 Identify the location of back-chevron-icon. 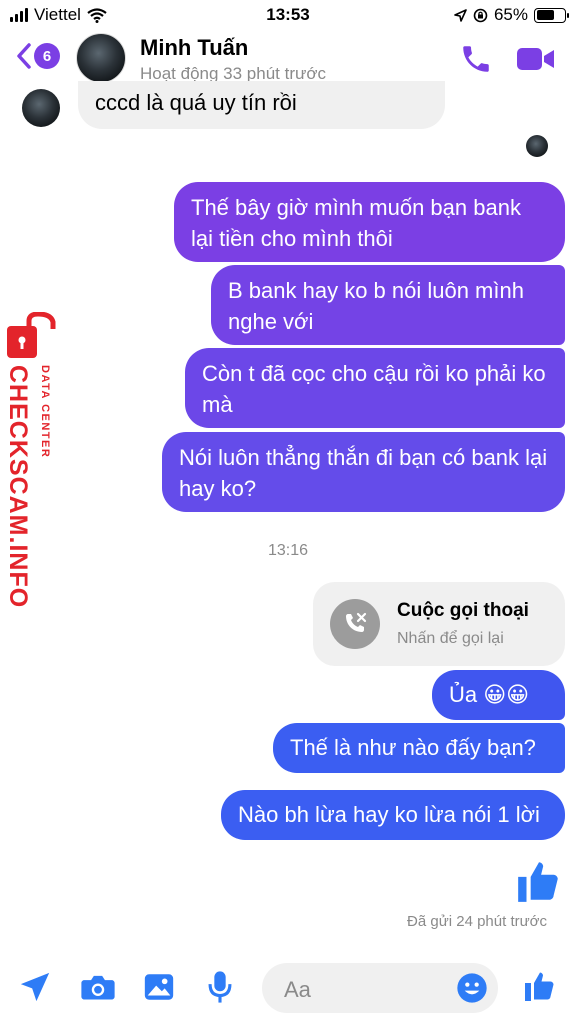
(24, 56).